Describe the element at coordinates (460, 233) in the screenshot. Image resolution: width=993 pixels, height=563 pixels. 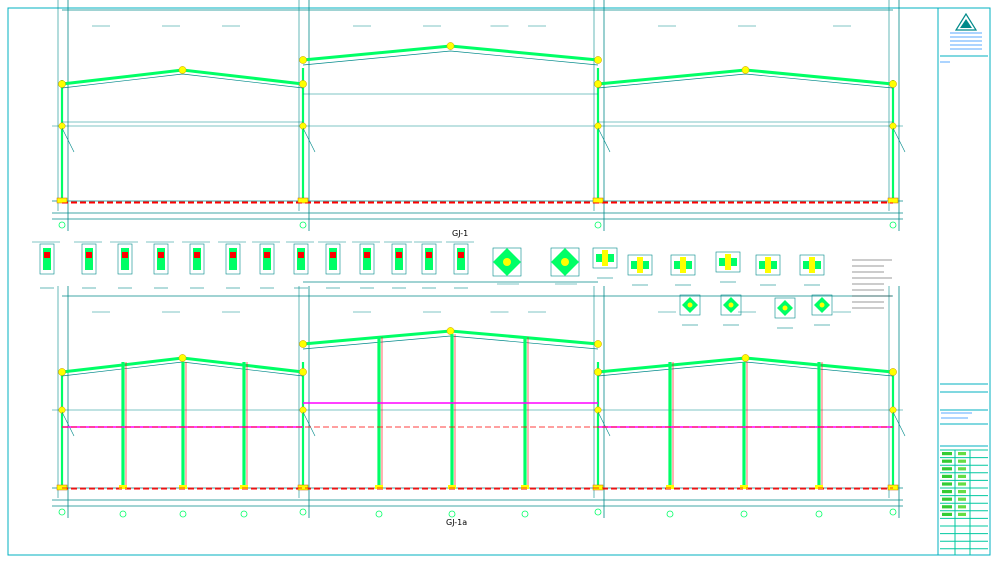
I see `frame-title-gj1: GJ-1` at that location.